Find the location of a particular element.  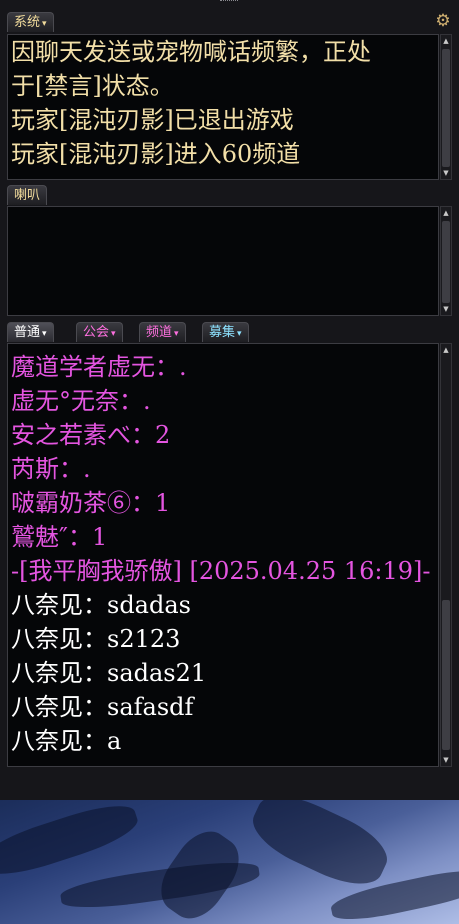

tab-normal-label: 普通 is located at coordinates (27, 332).